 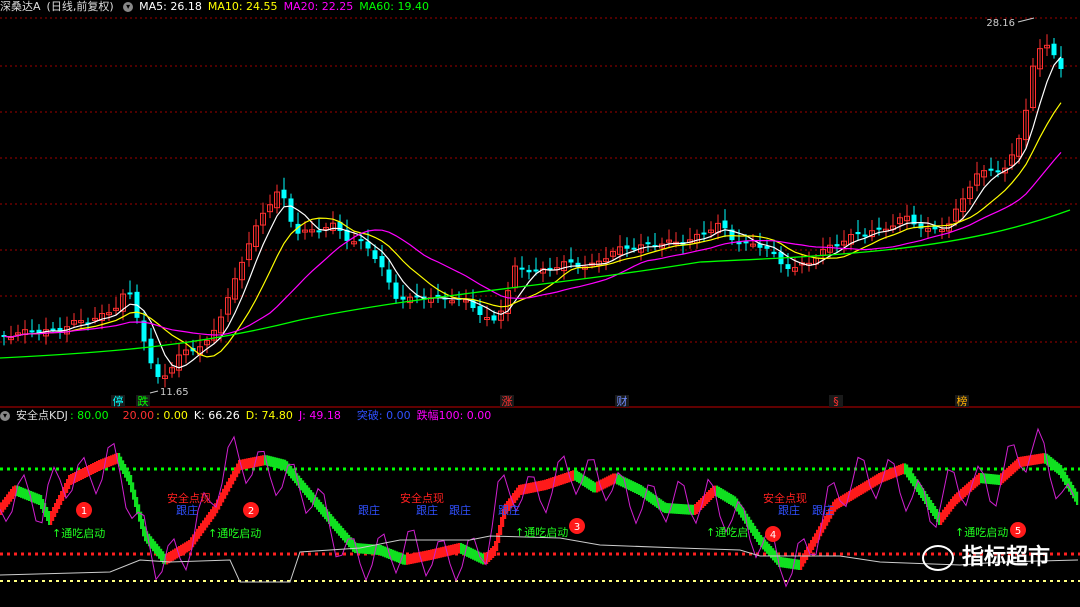 I want to click on start-annotation: ↑通吃启动, so click(x=78, y=533).